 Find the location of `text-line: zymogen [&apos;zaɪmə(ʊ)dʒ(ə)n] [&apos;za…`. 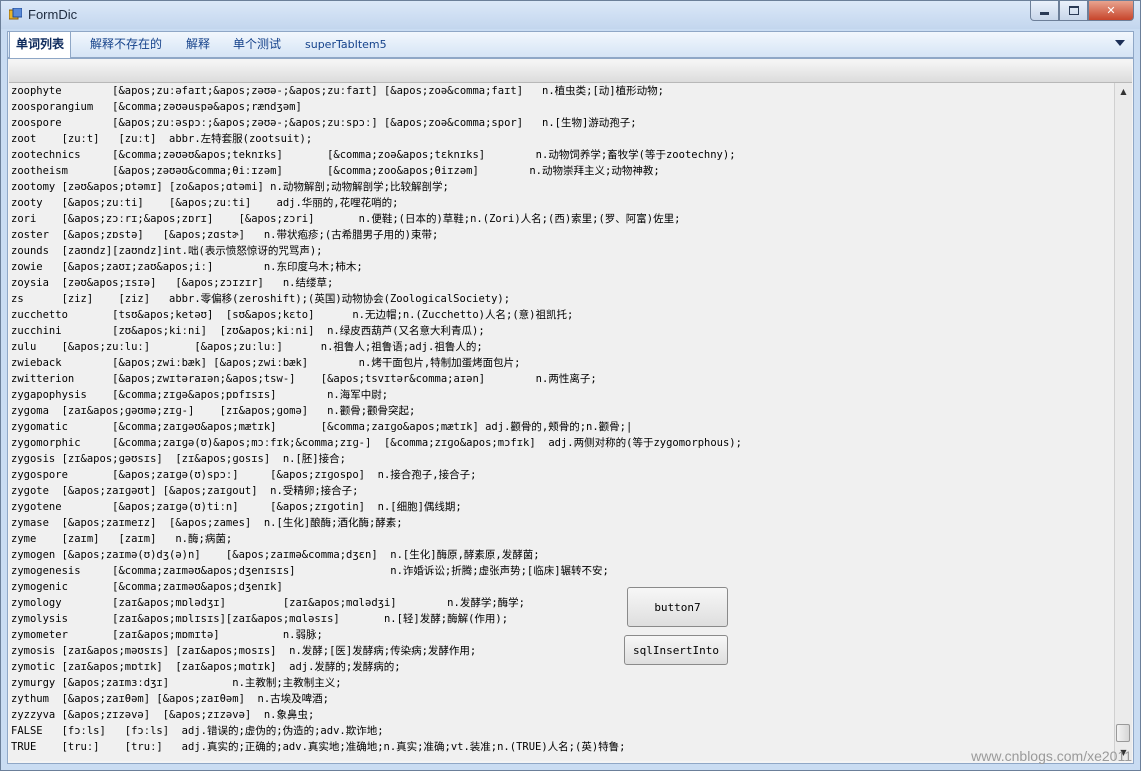

text-line: zymogen [&apos;zaɪmə(ʊ)dʒ(ə)n] [&apos;za… is located at coordinates (275, 555).